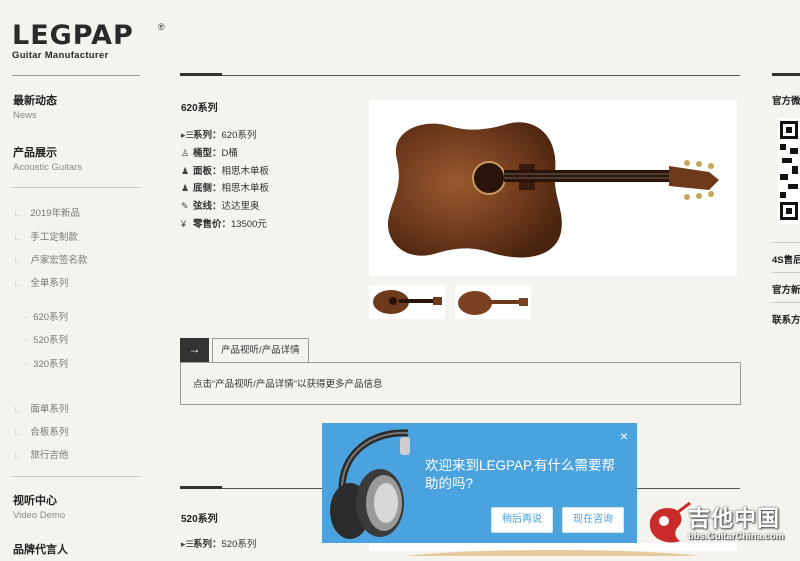  I want to click on product-main-image, so click(553, 188).